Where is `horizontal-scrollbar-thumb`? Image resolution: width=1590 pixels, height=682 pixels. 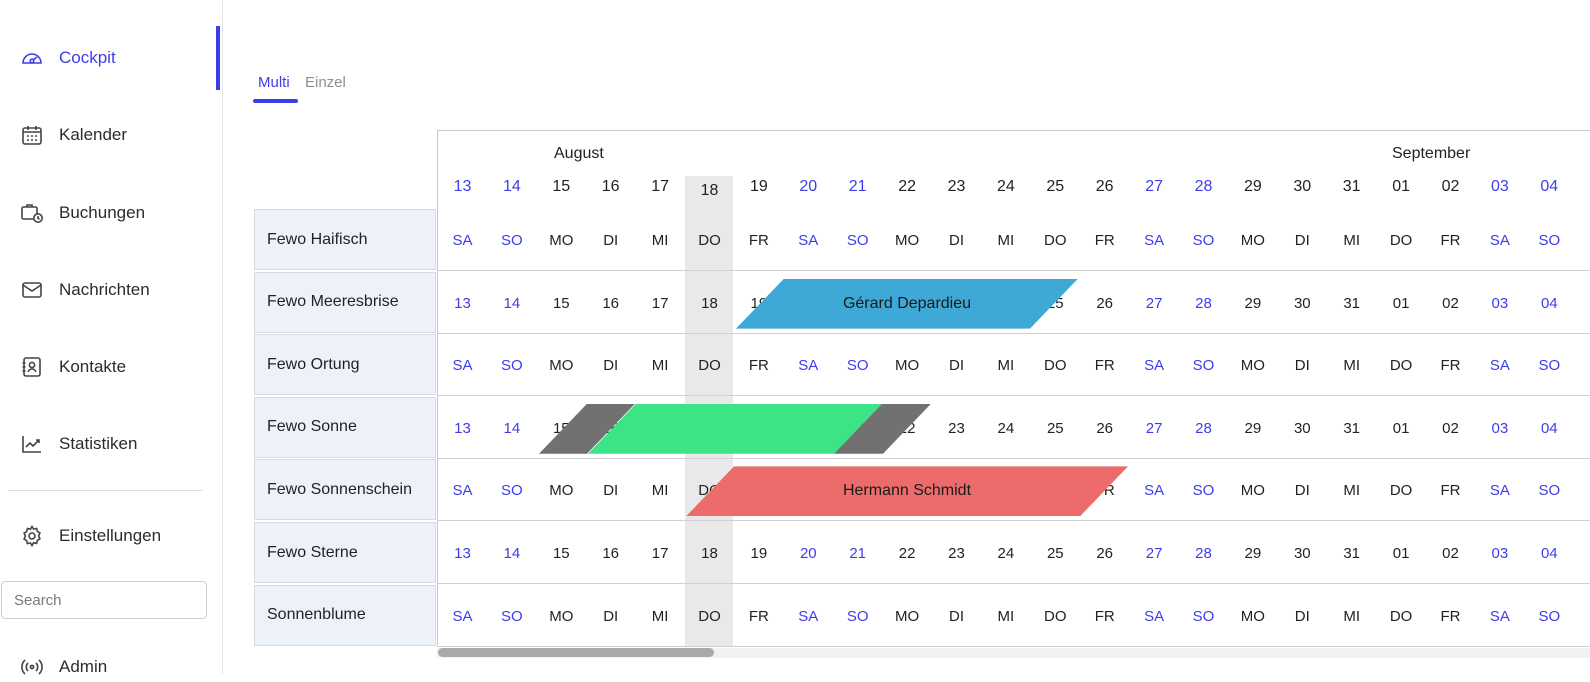
horizontal-scrollbar-thumb is located at coordinates (576, 652).